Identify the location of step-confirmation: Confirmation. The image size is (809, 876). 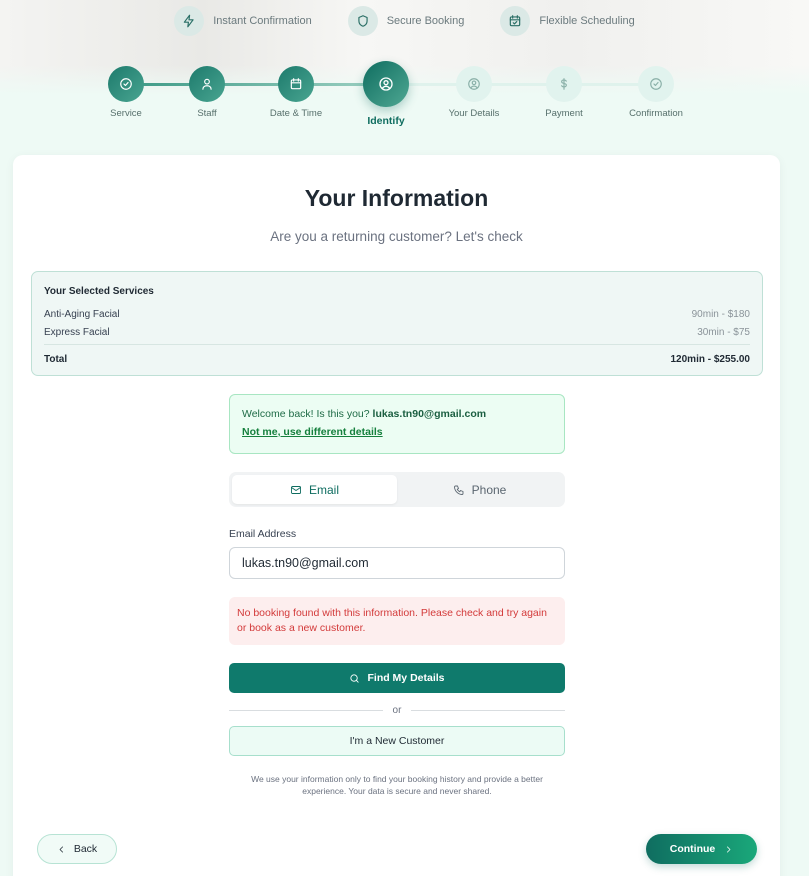
(656, 90).